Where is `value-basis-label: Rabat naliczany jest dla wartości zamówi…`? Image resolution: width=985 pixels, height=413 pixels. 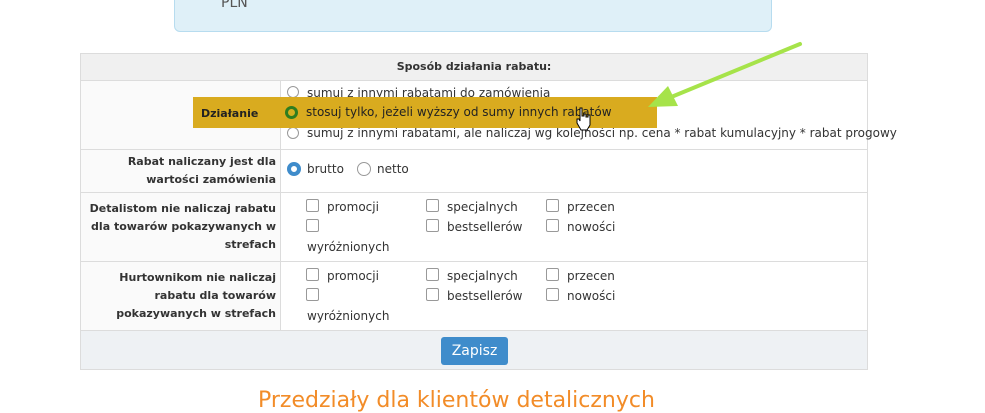
value-basis-label: Rabat naliczany jest dla wartości zamówi… is located at coordinates (181, 171).